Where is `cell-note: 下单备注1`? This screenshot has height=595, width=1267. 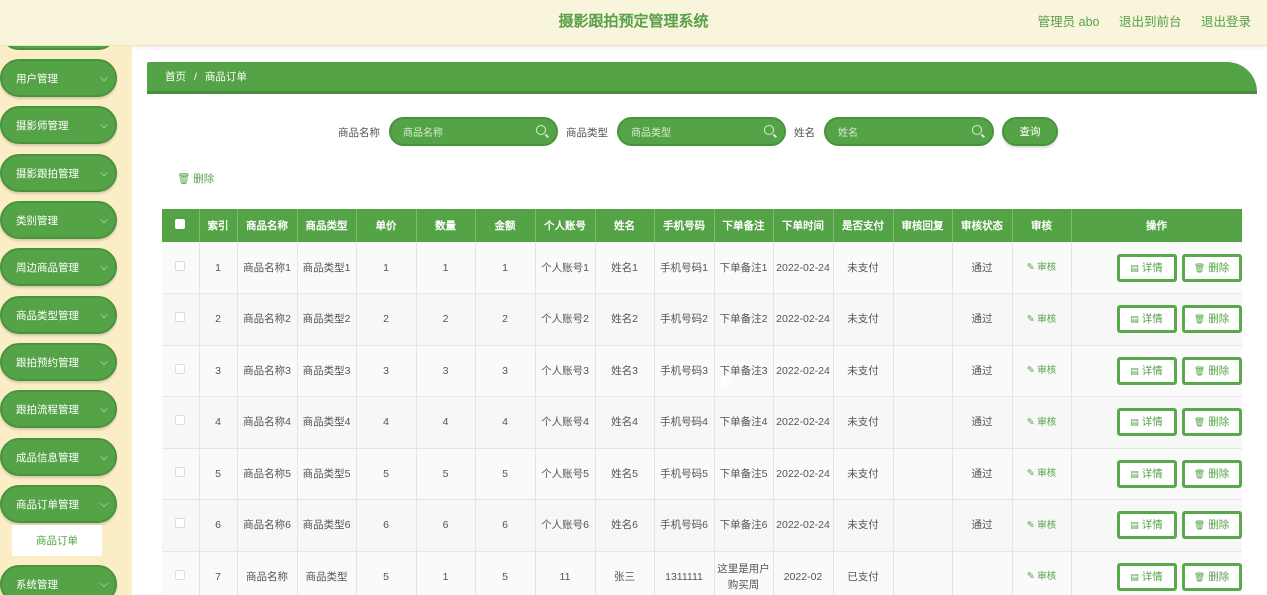
cell-note: 下单备注1 is located at coordinates (744, 268).